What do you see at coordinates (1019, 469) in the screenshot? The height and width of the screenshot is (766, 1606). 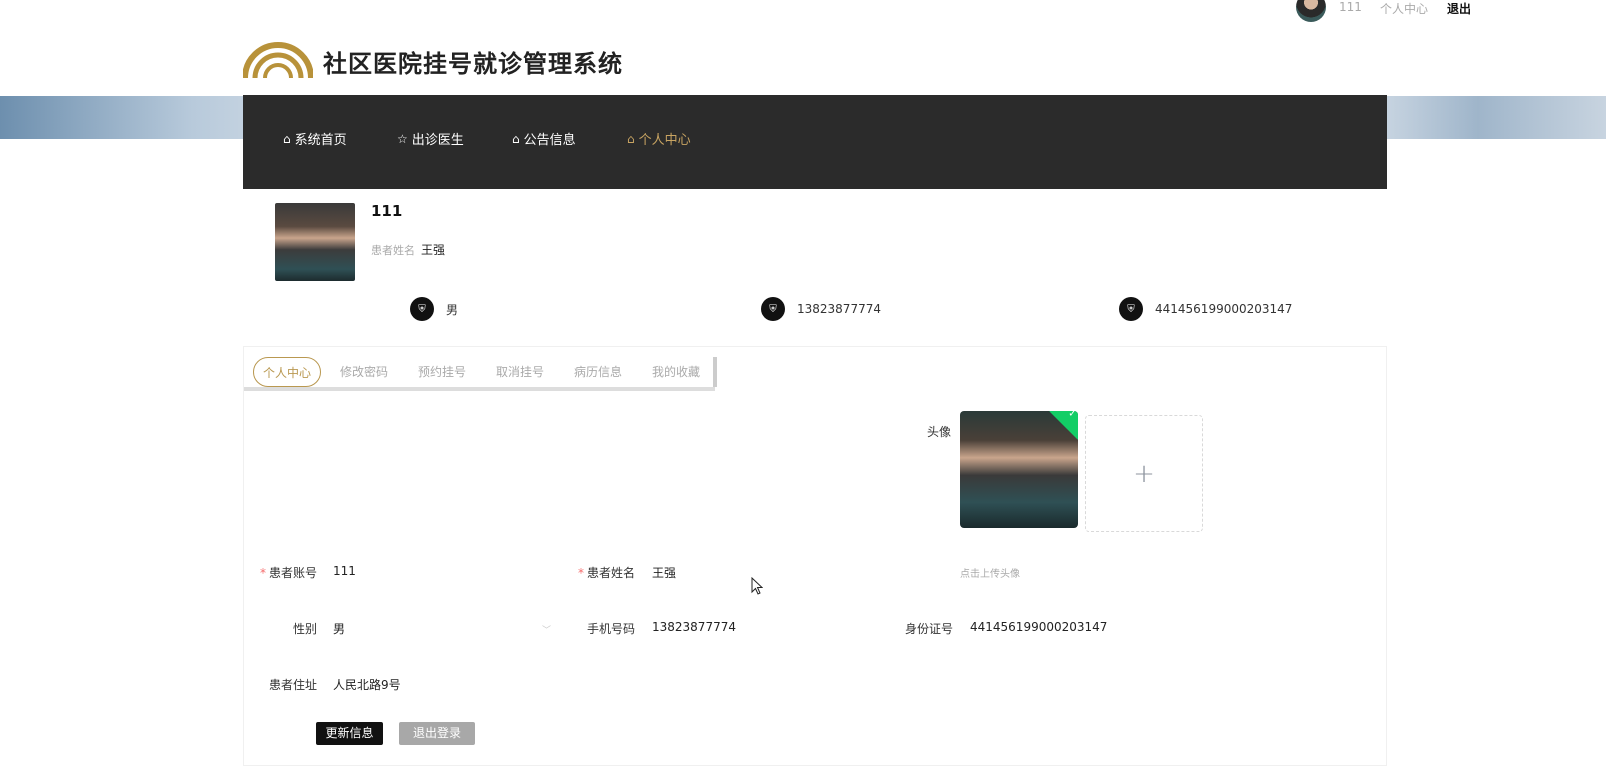 I see `uploaded-avatar: ✓` at bounding box center [1019, 469].